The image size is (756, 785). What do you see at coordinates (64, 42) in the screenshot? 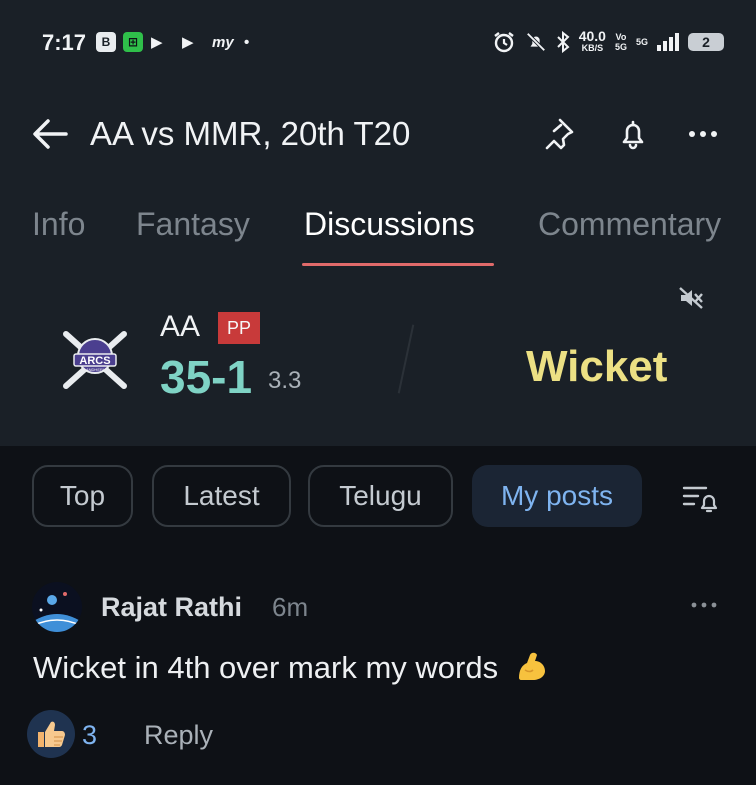
I see `clock: 7:17` at bounding box center [64, 42].